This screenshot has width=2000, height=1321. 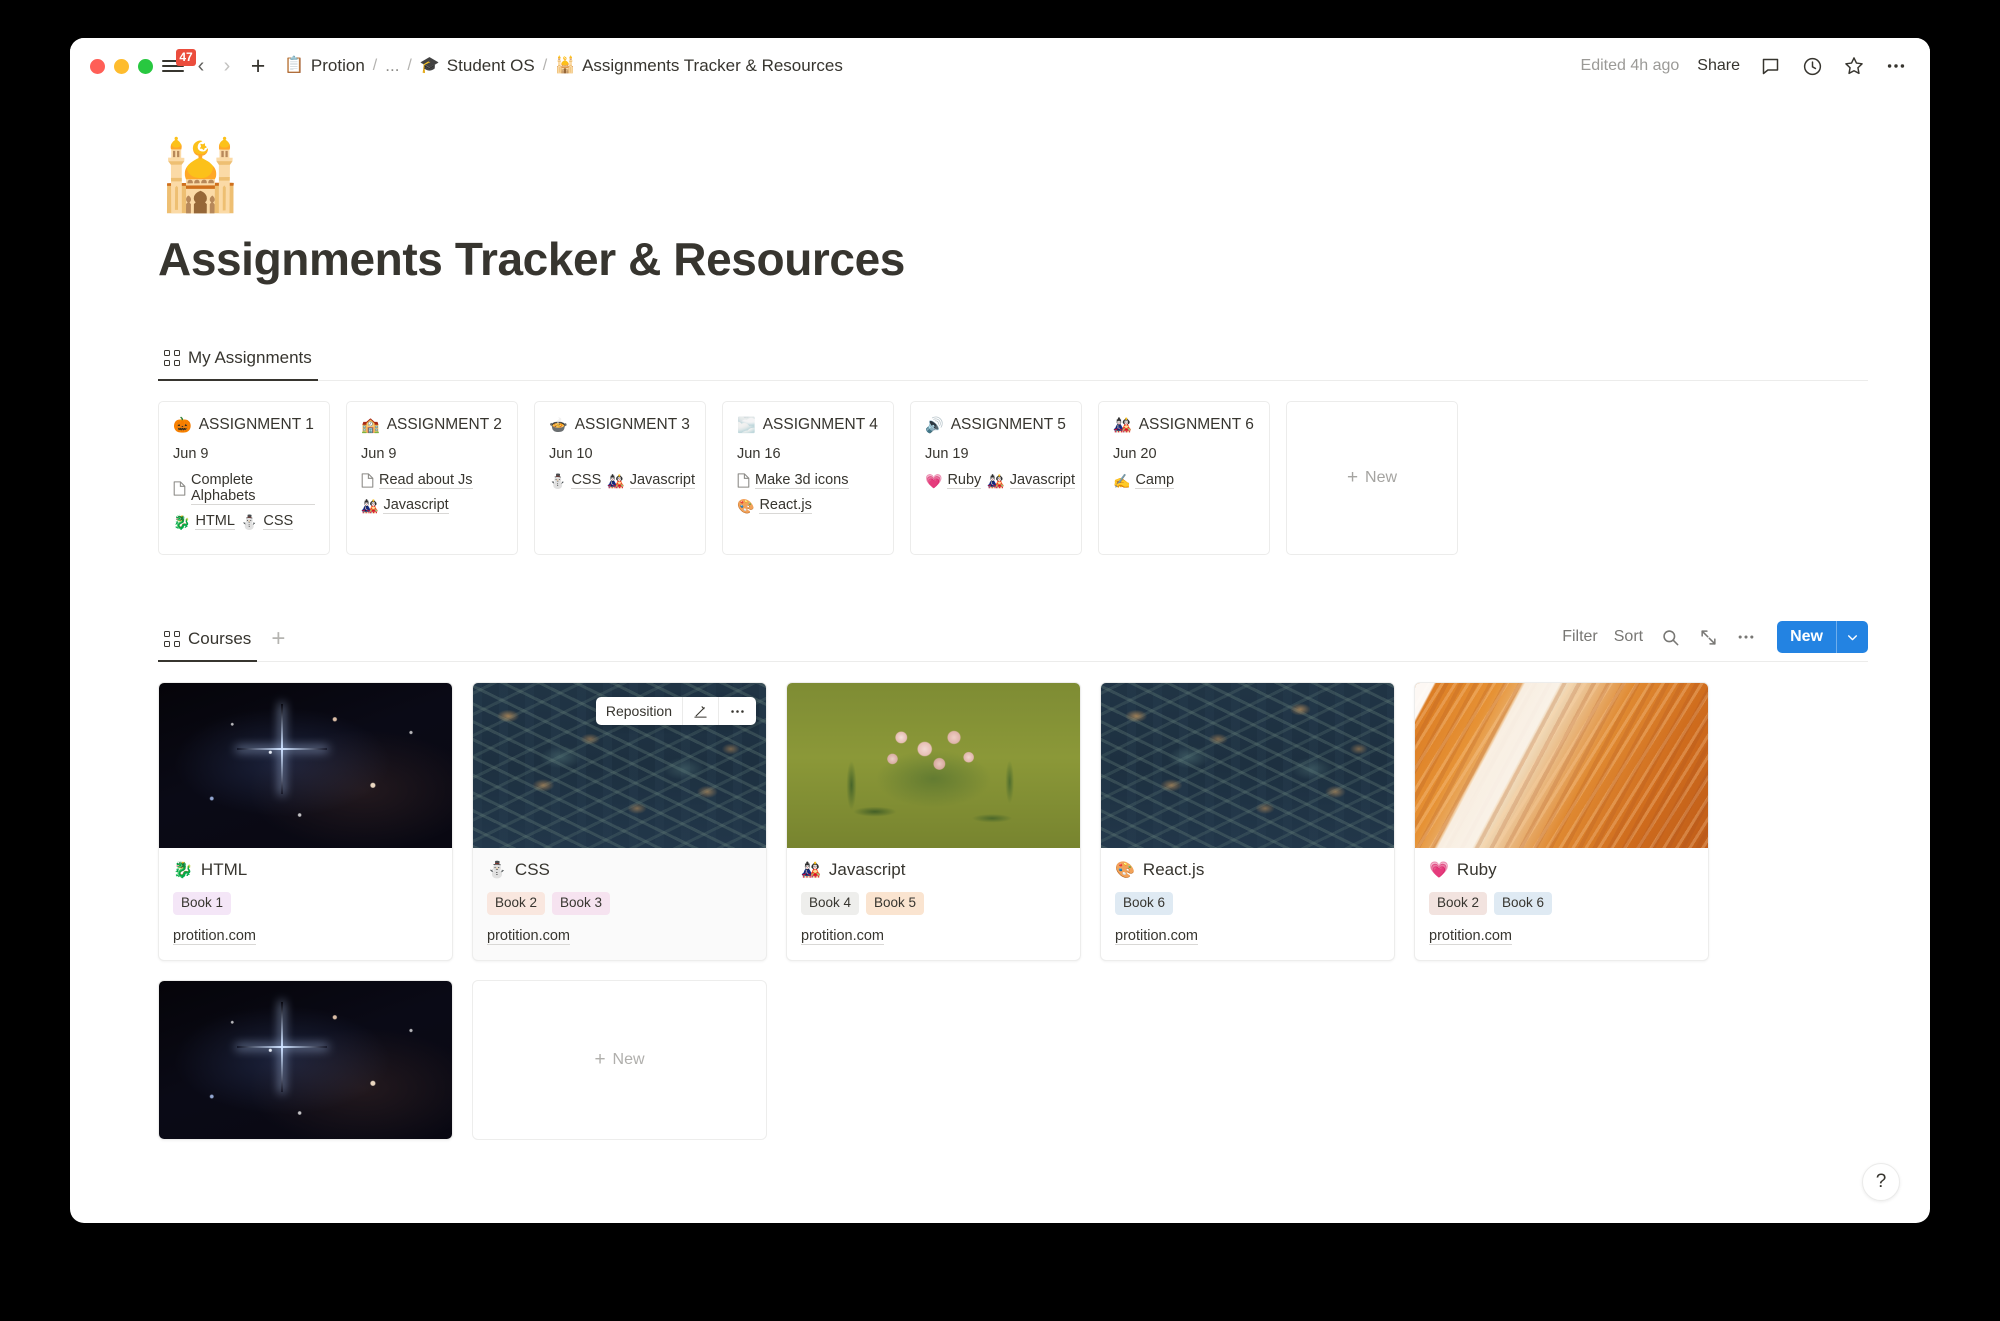 I want to click on breadcrumb-item-protion: 📋 Protion, so click(x=324, y=66).